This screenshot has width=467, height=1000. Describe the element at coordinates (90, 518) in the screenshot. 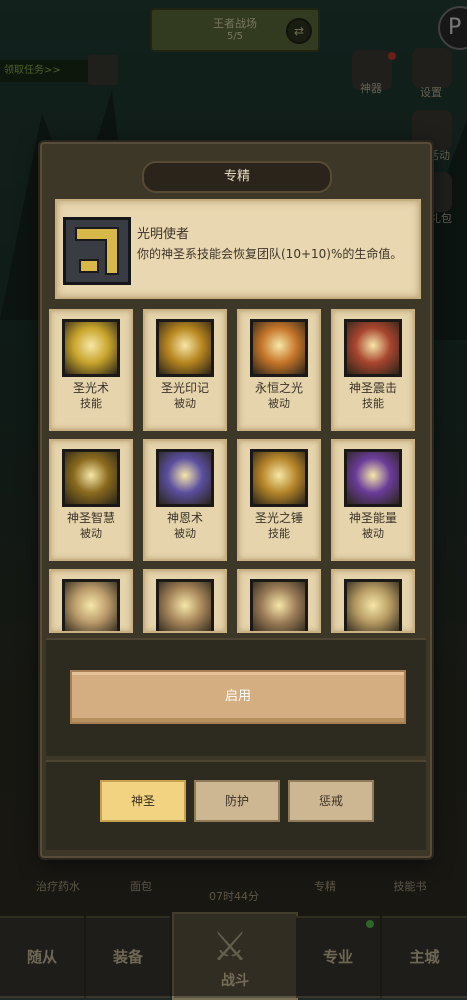

I see `skill-name: 神圣智慧` at that location.